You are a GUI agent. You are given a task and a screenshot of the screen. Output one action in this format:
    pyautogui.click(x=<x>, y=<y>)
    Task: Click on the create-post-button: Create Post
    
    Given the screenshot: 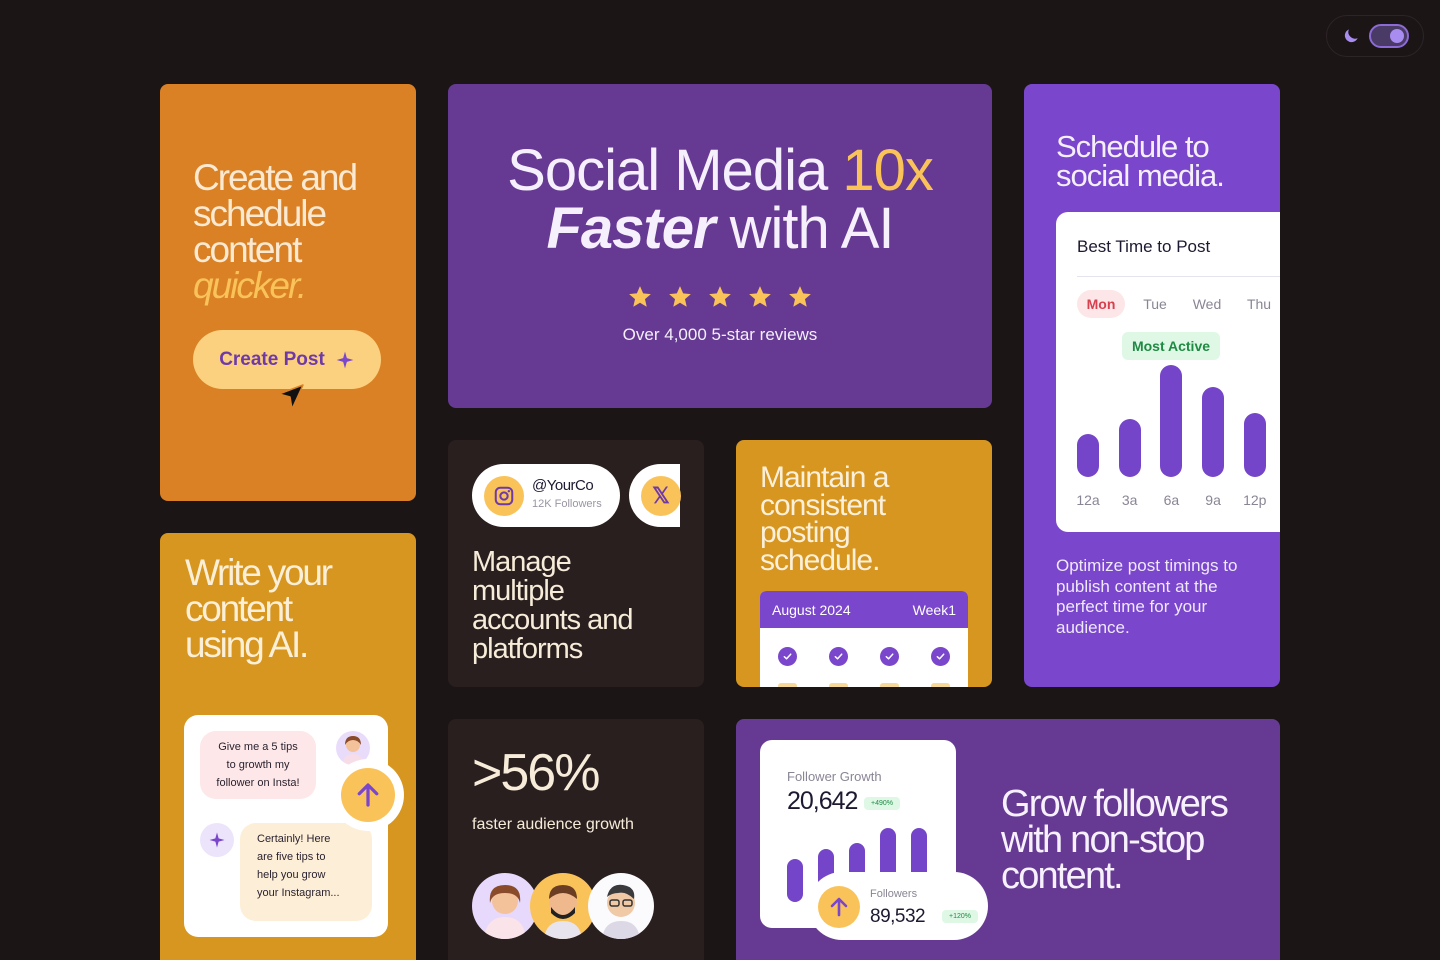 What is the action you would take?
    pyautogui.click(x=287, y=359)
    